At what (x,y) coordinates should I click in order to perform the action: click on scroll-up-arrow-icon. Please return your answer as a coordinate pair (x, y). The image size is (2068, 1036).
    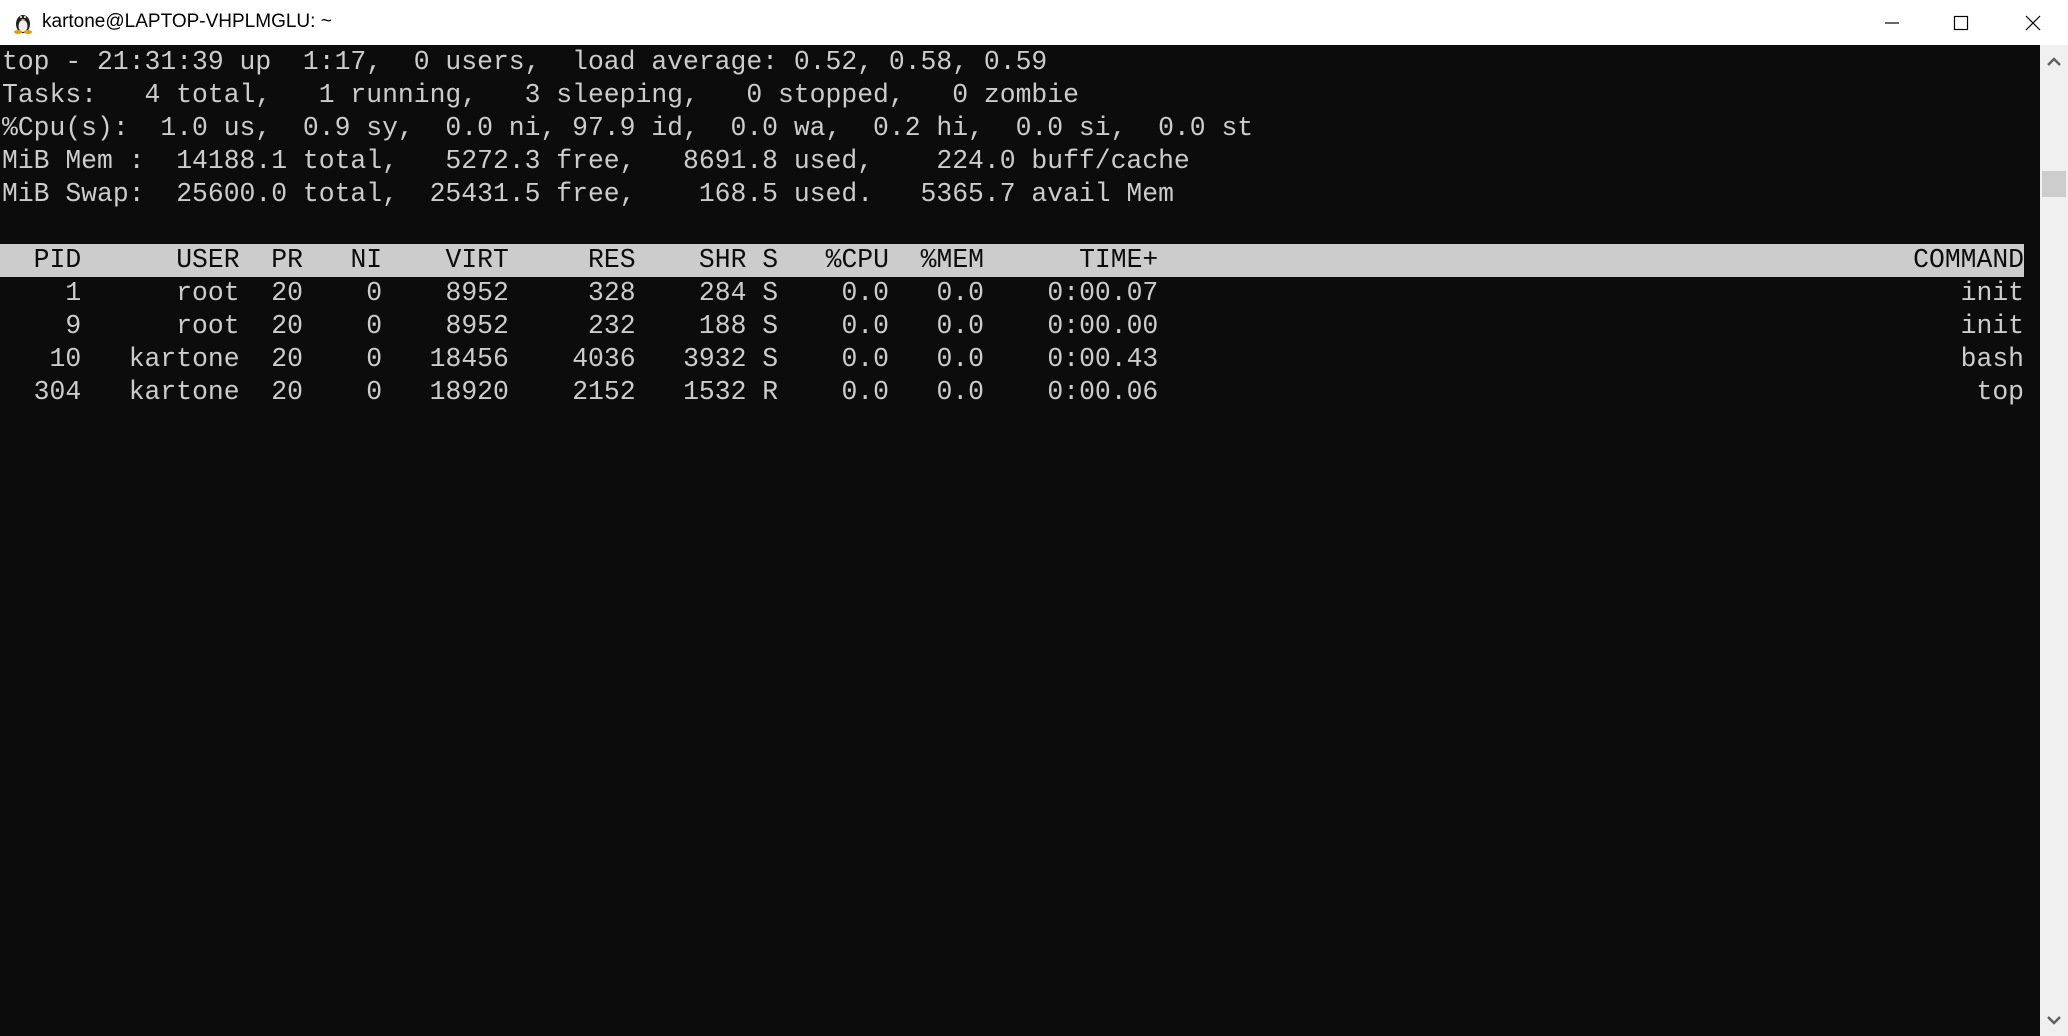
    Looking at the image, I should click on (2054, 62).